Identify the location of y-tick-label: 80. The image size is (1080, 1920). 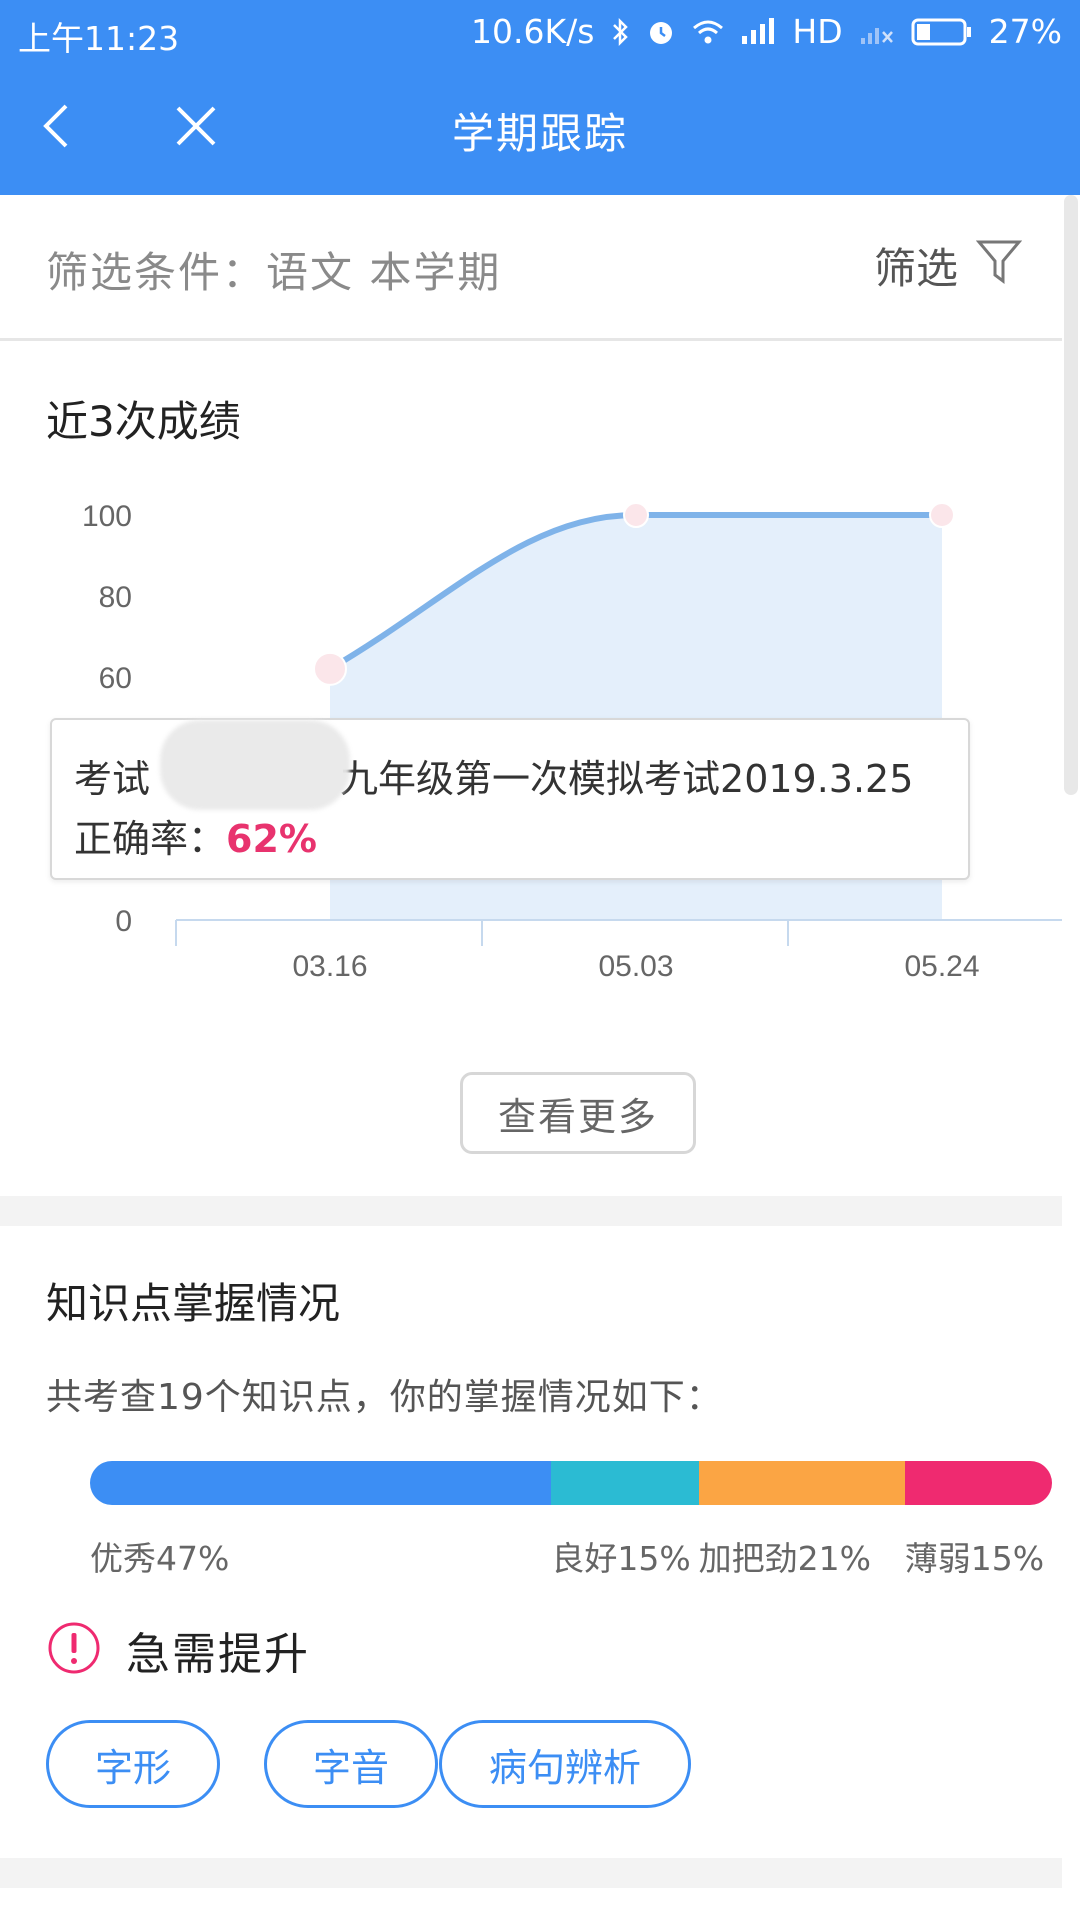
(115, 597).